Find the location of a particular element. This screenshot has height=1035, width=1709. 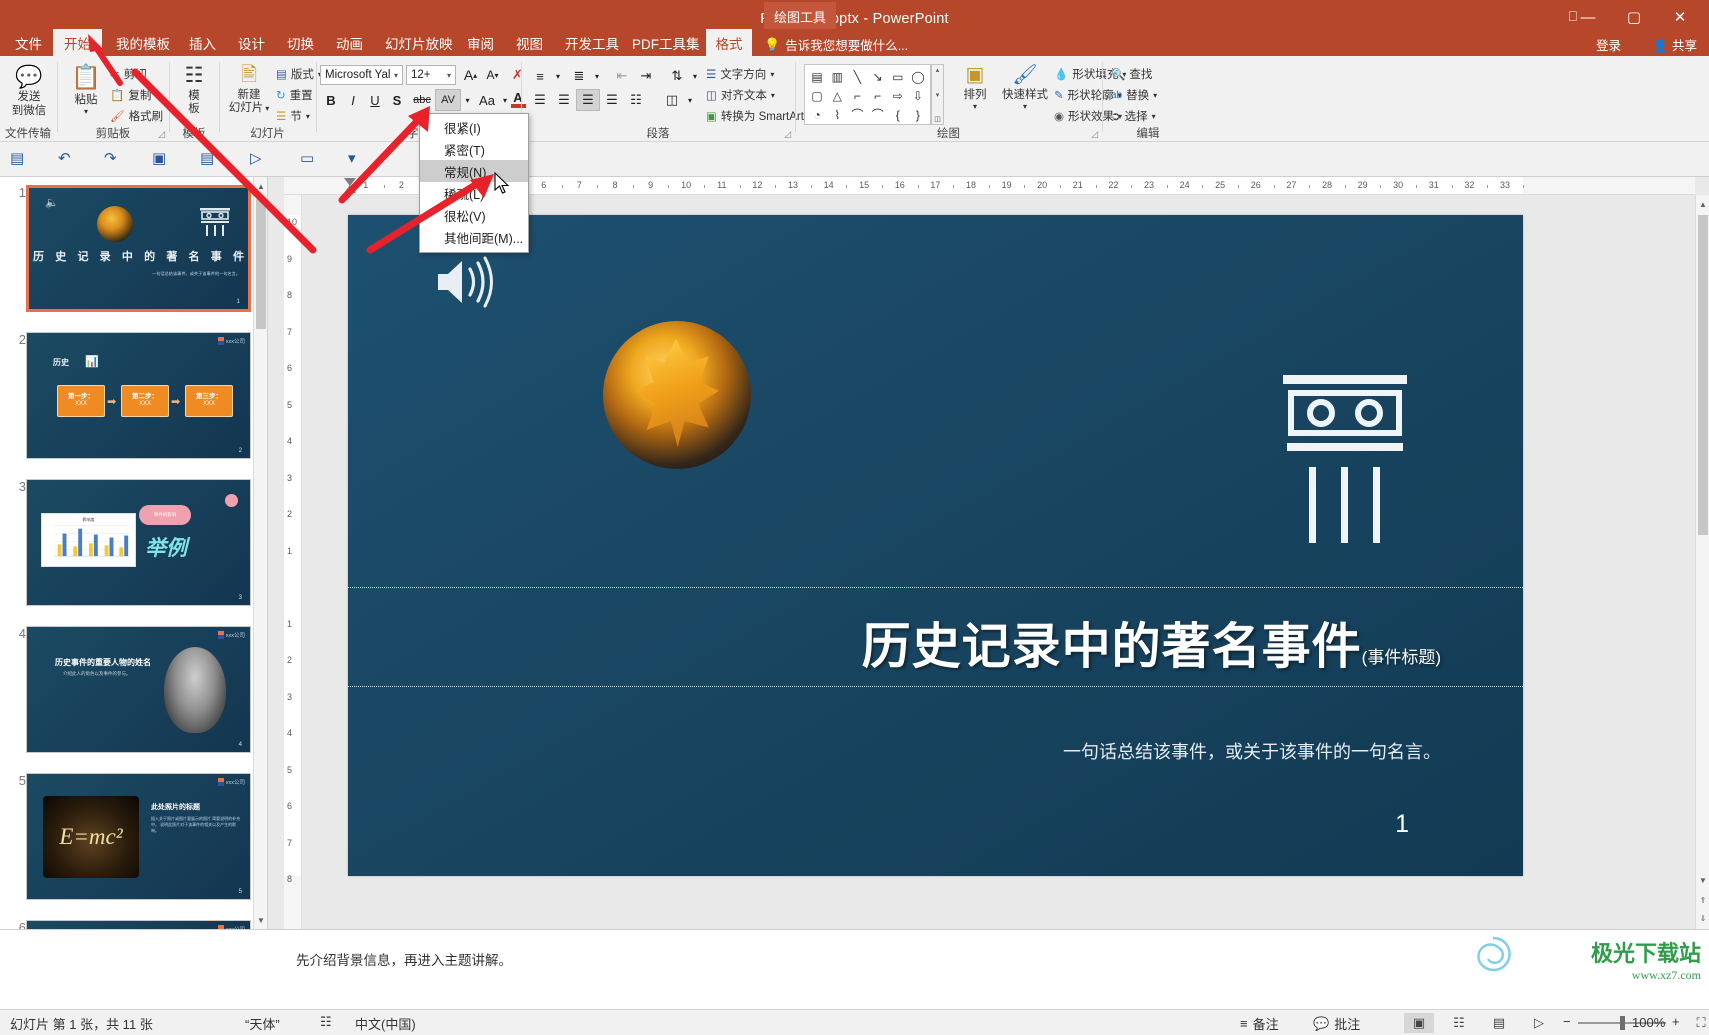

redo-icon: ↷ is located at coordinates (110, 158).